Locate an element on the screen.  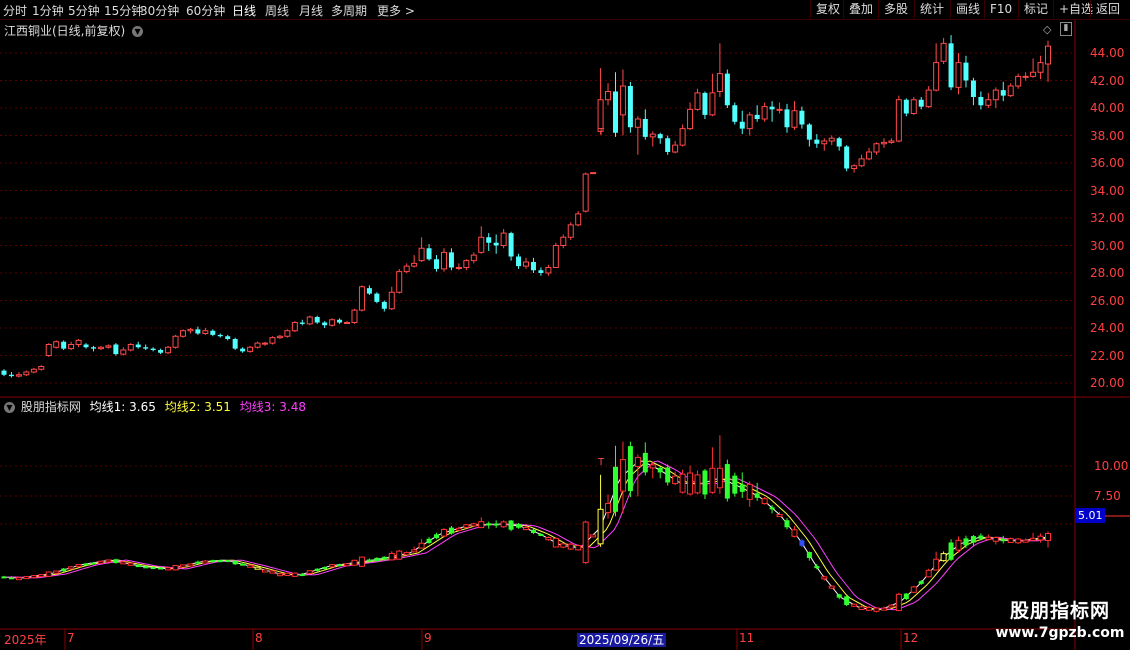
toolbar-action-5: F10 is located at coordinates (1000, 9).